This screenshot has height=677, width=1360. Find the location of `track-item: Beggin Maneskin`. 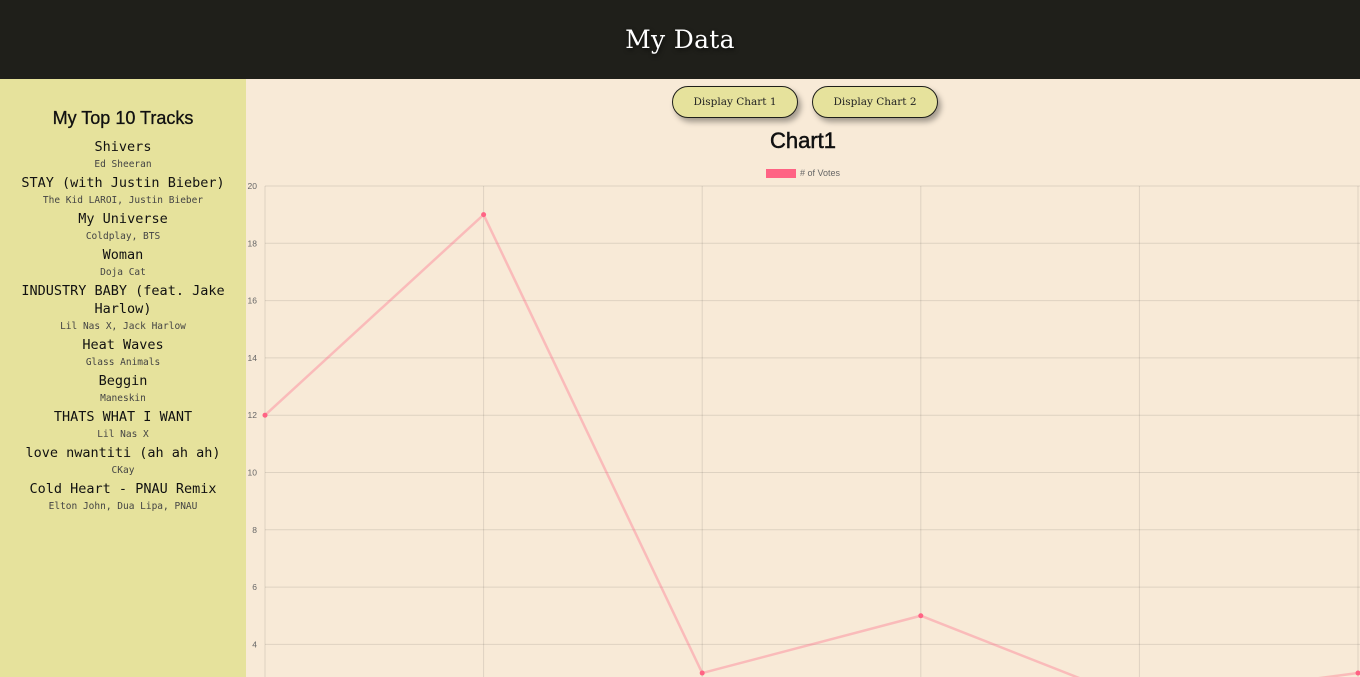

track-item: Beggin Maneskin is located at coordinates (123, 390).